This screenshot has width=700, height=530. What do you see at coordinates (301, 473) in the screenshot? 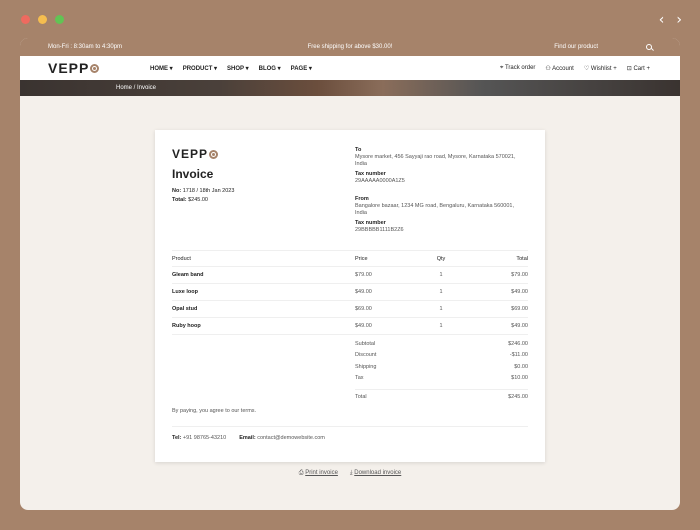
I see `printer-icon: ⎙` at bounding box center [301, 473].